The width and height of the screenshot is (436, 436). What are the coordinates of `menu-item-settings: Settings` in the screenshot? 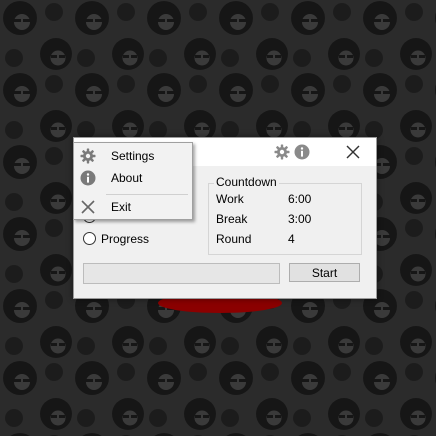 It's located at (133, 156).